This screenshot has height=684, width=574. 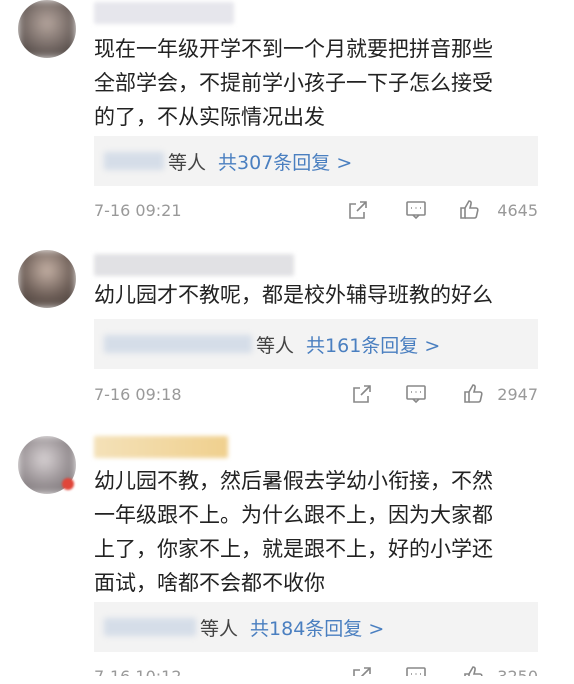 I want to click on comment-text-line: 幼儿园不教，然后暑假去学幼小衔接，不然, so click(x=293, y=481).